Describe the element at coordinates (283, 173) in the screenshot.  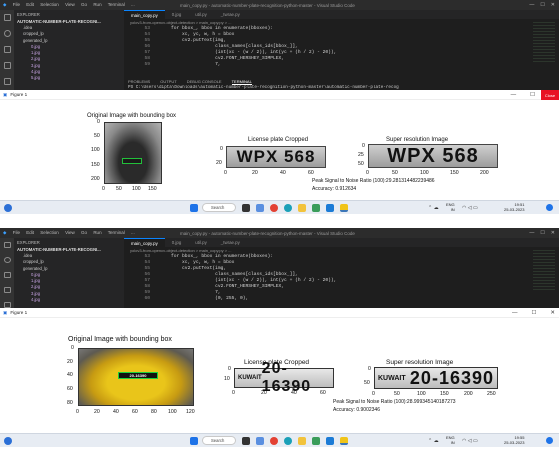
I see `x-tick: 40` at that location.